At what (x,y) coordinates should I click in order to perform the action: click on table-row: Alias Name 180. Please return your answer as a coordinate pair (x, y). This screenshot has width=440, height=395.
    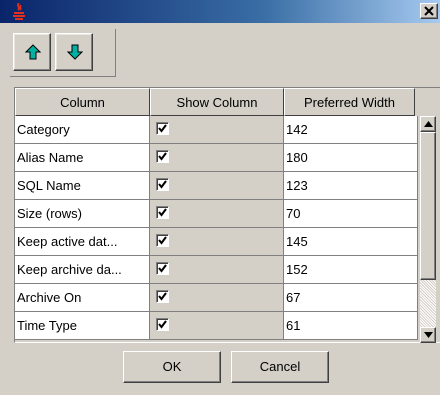
    Looking at the image, I should click on (216, 158).